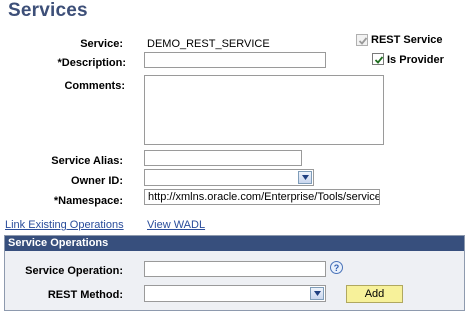 This screenshot has height=314, width=474. What do you see at coordinates (97, 181) in the screenshot?
I see `owner-label: Owner ID:` at bounding box center [97, 181].